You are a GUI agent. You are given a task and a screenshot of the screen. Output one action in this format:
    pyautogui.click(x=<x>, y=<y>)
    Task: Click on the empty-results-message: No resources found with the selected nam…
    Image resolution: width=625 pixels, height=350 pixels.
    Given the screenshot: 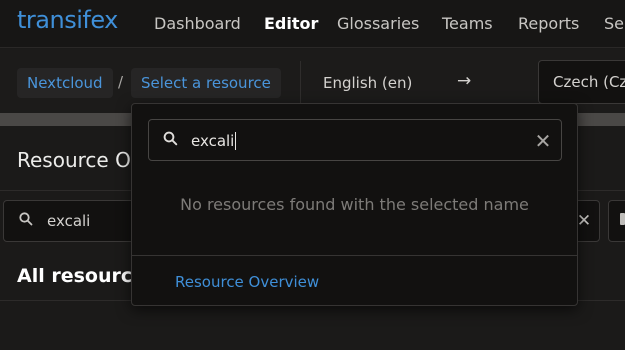 What is the action you would take?
    pyautogui.click(x=354, y=204)
    